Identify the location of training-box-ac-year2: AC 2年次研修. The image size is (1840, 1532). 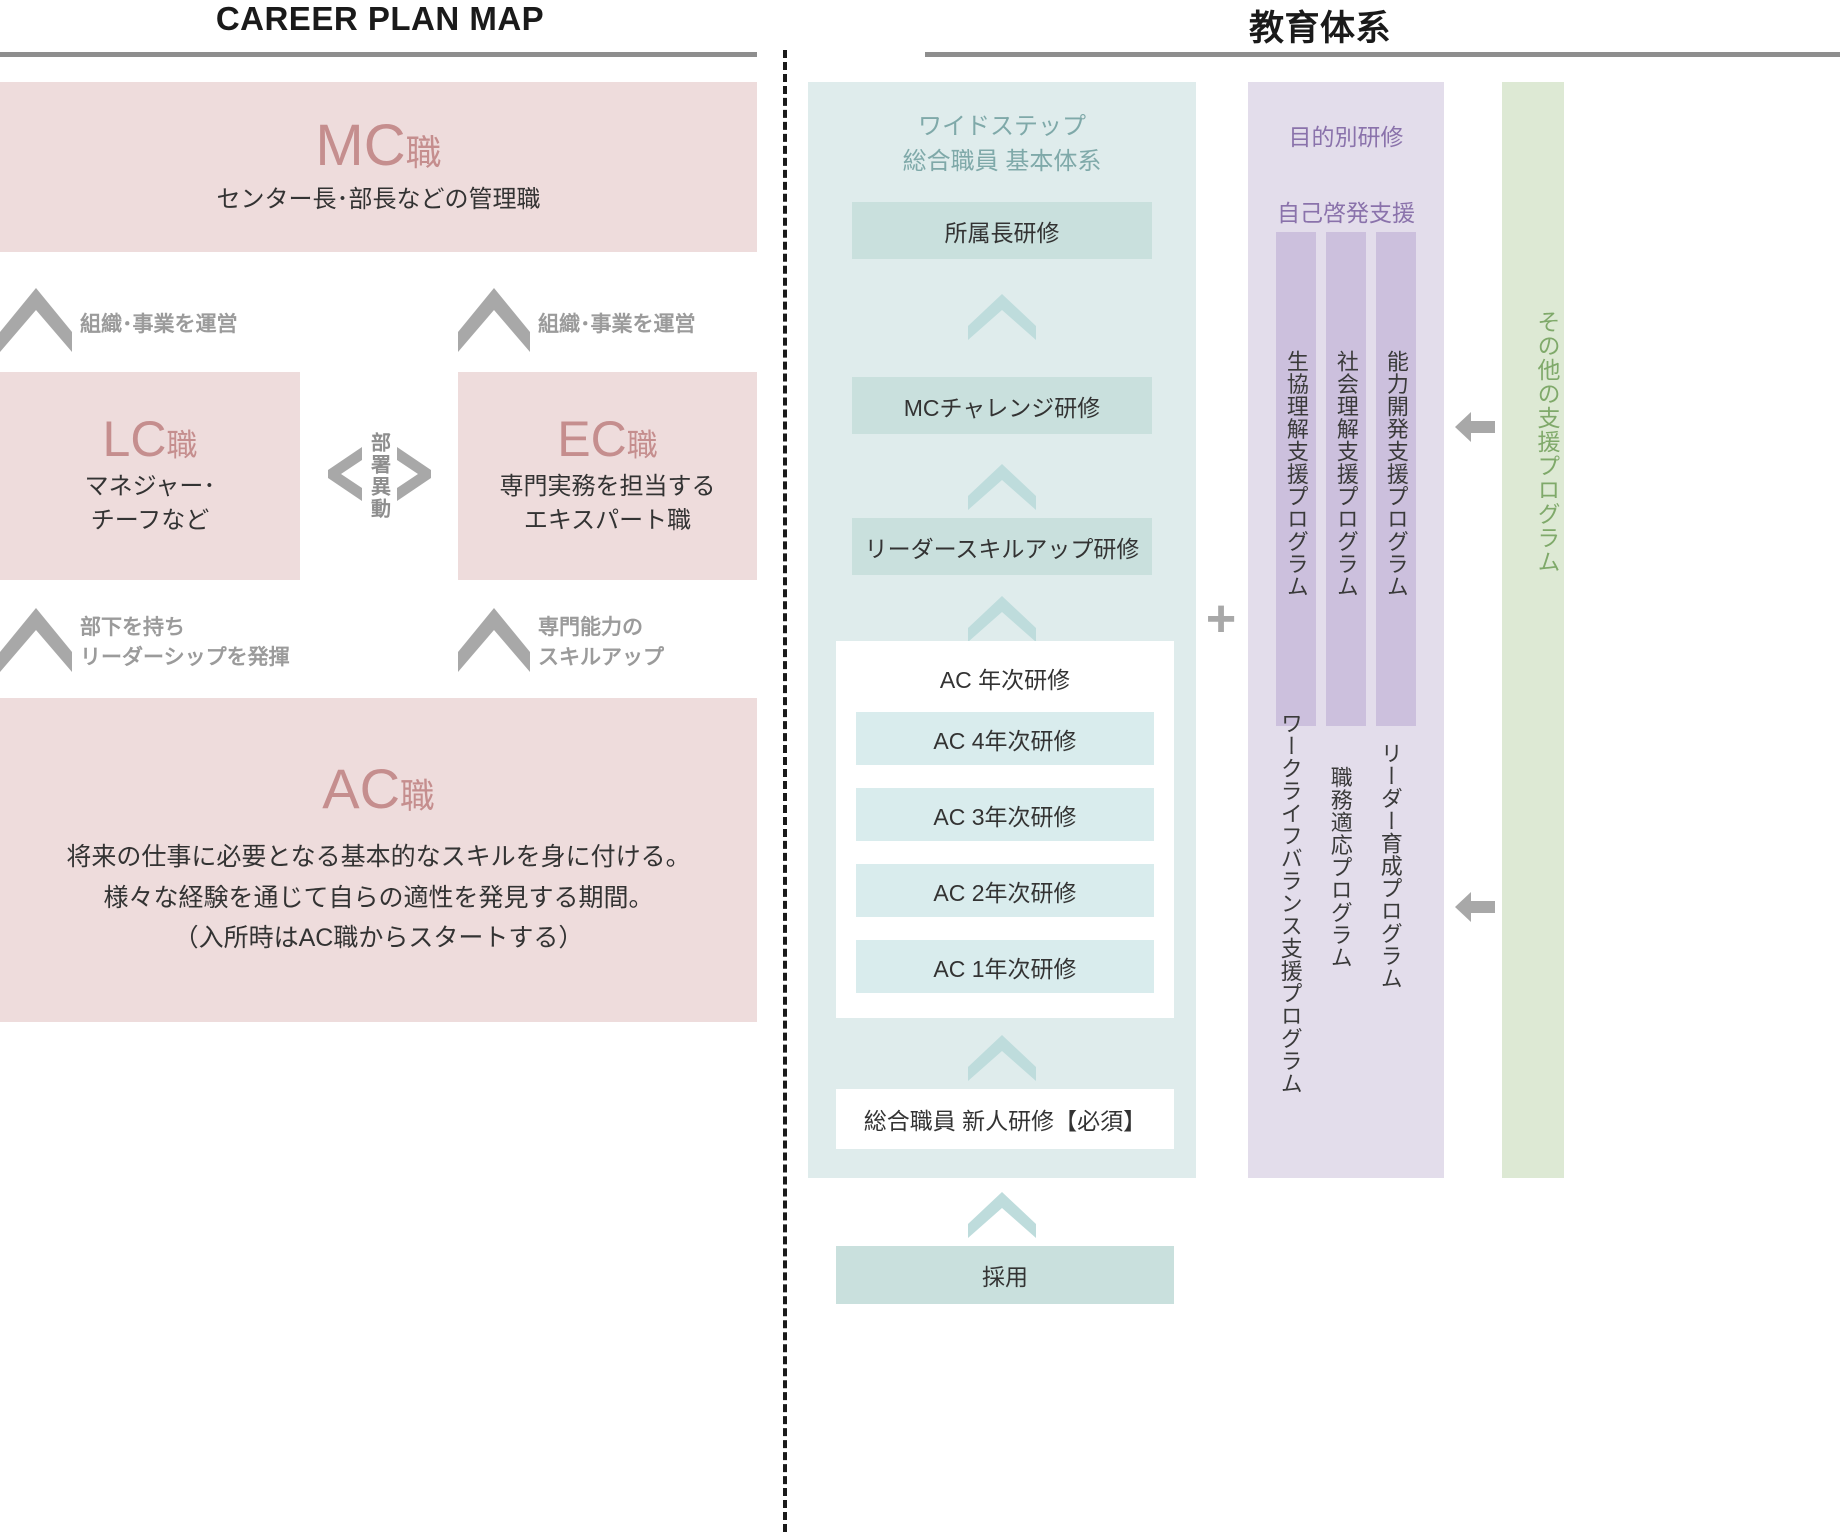
(1005, 890).